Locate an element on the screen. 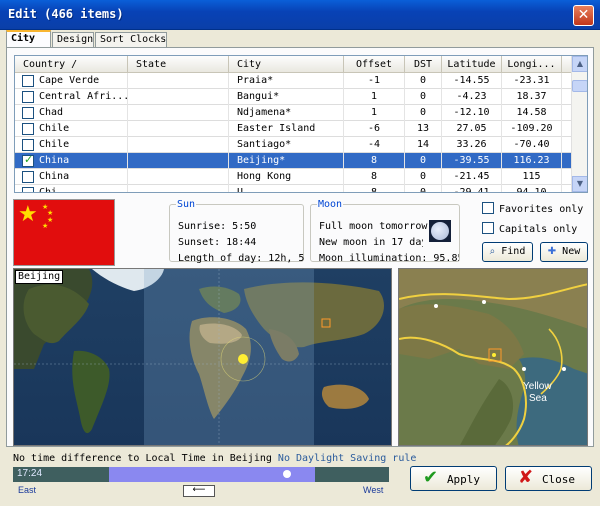 This screenshot has width=600, height=506. cell-offset: -1 is located at coordinates (374, 81).